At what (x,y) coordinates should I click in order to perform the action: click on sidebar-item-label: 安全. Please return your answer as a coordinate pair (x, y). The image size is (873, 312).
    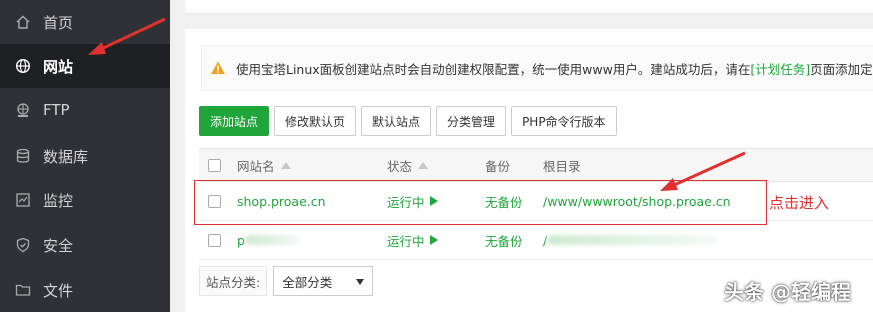
    Looking at the image, I should click on (58, 245).